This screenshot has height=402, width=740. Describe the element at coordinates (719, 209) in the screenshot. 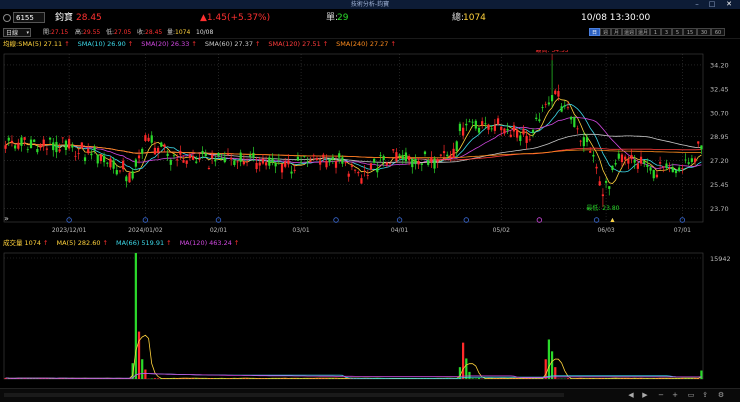

I see `price-tick-label: 23.70` at that location.